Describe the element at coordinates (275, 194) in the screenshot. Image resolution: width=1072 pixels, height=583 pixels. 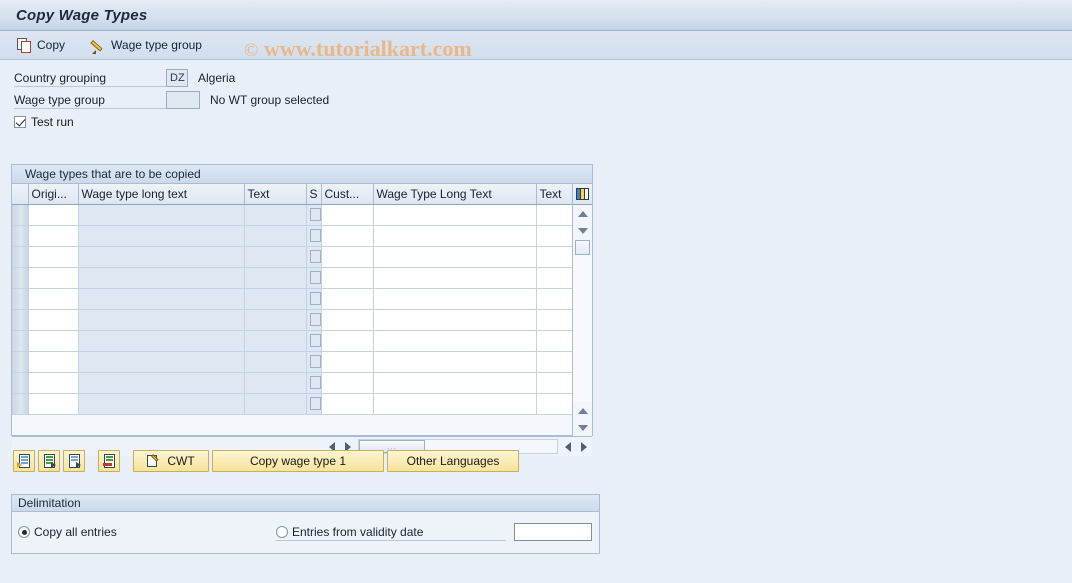
I see `column-header-orig_text: Text` at that location.